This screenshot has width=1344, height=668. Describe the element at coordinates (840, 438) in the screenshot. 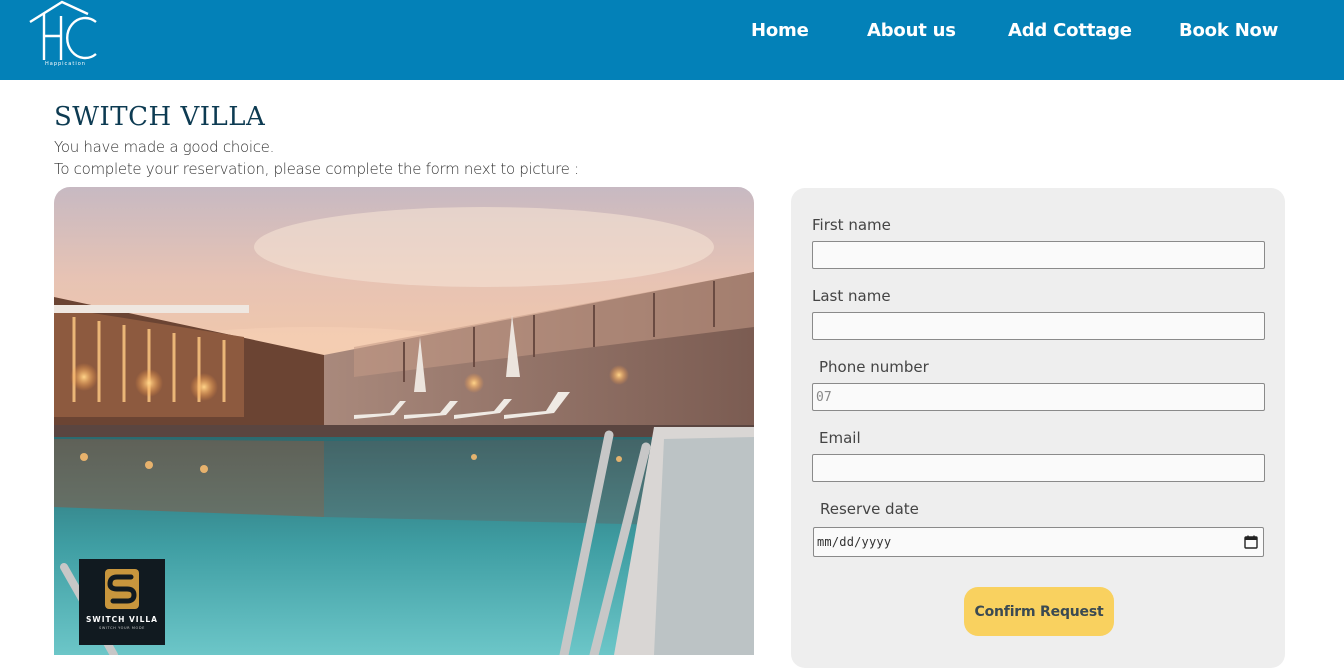

I see `email-label: Email` at that location.